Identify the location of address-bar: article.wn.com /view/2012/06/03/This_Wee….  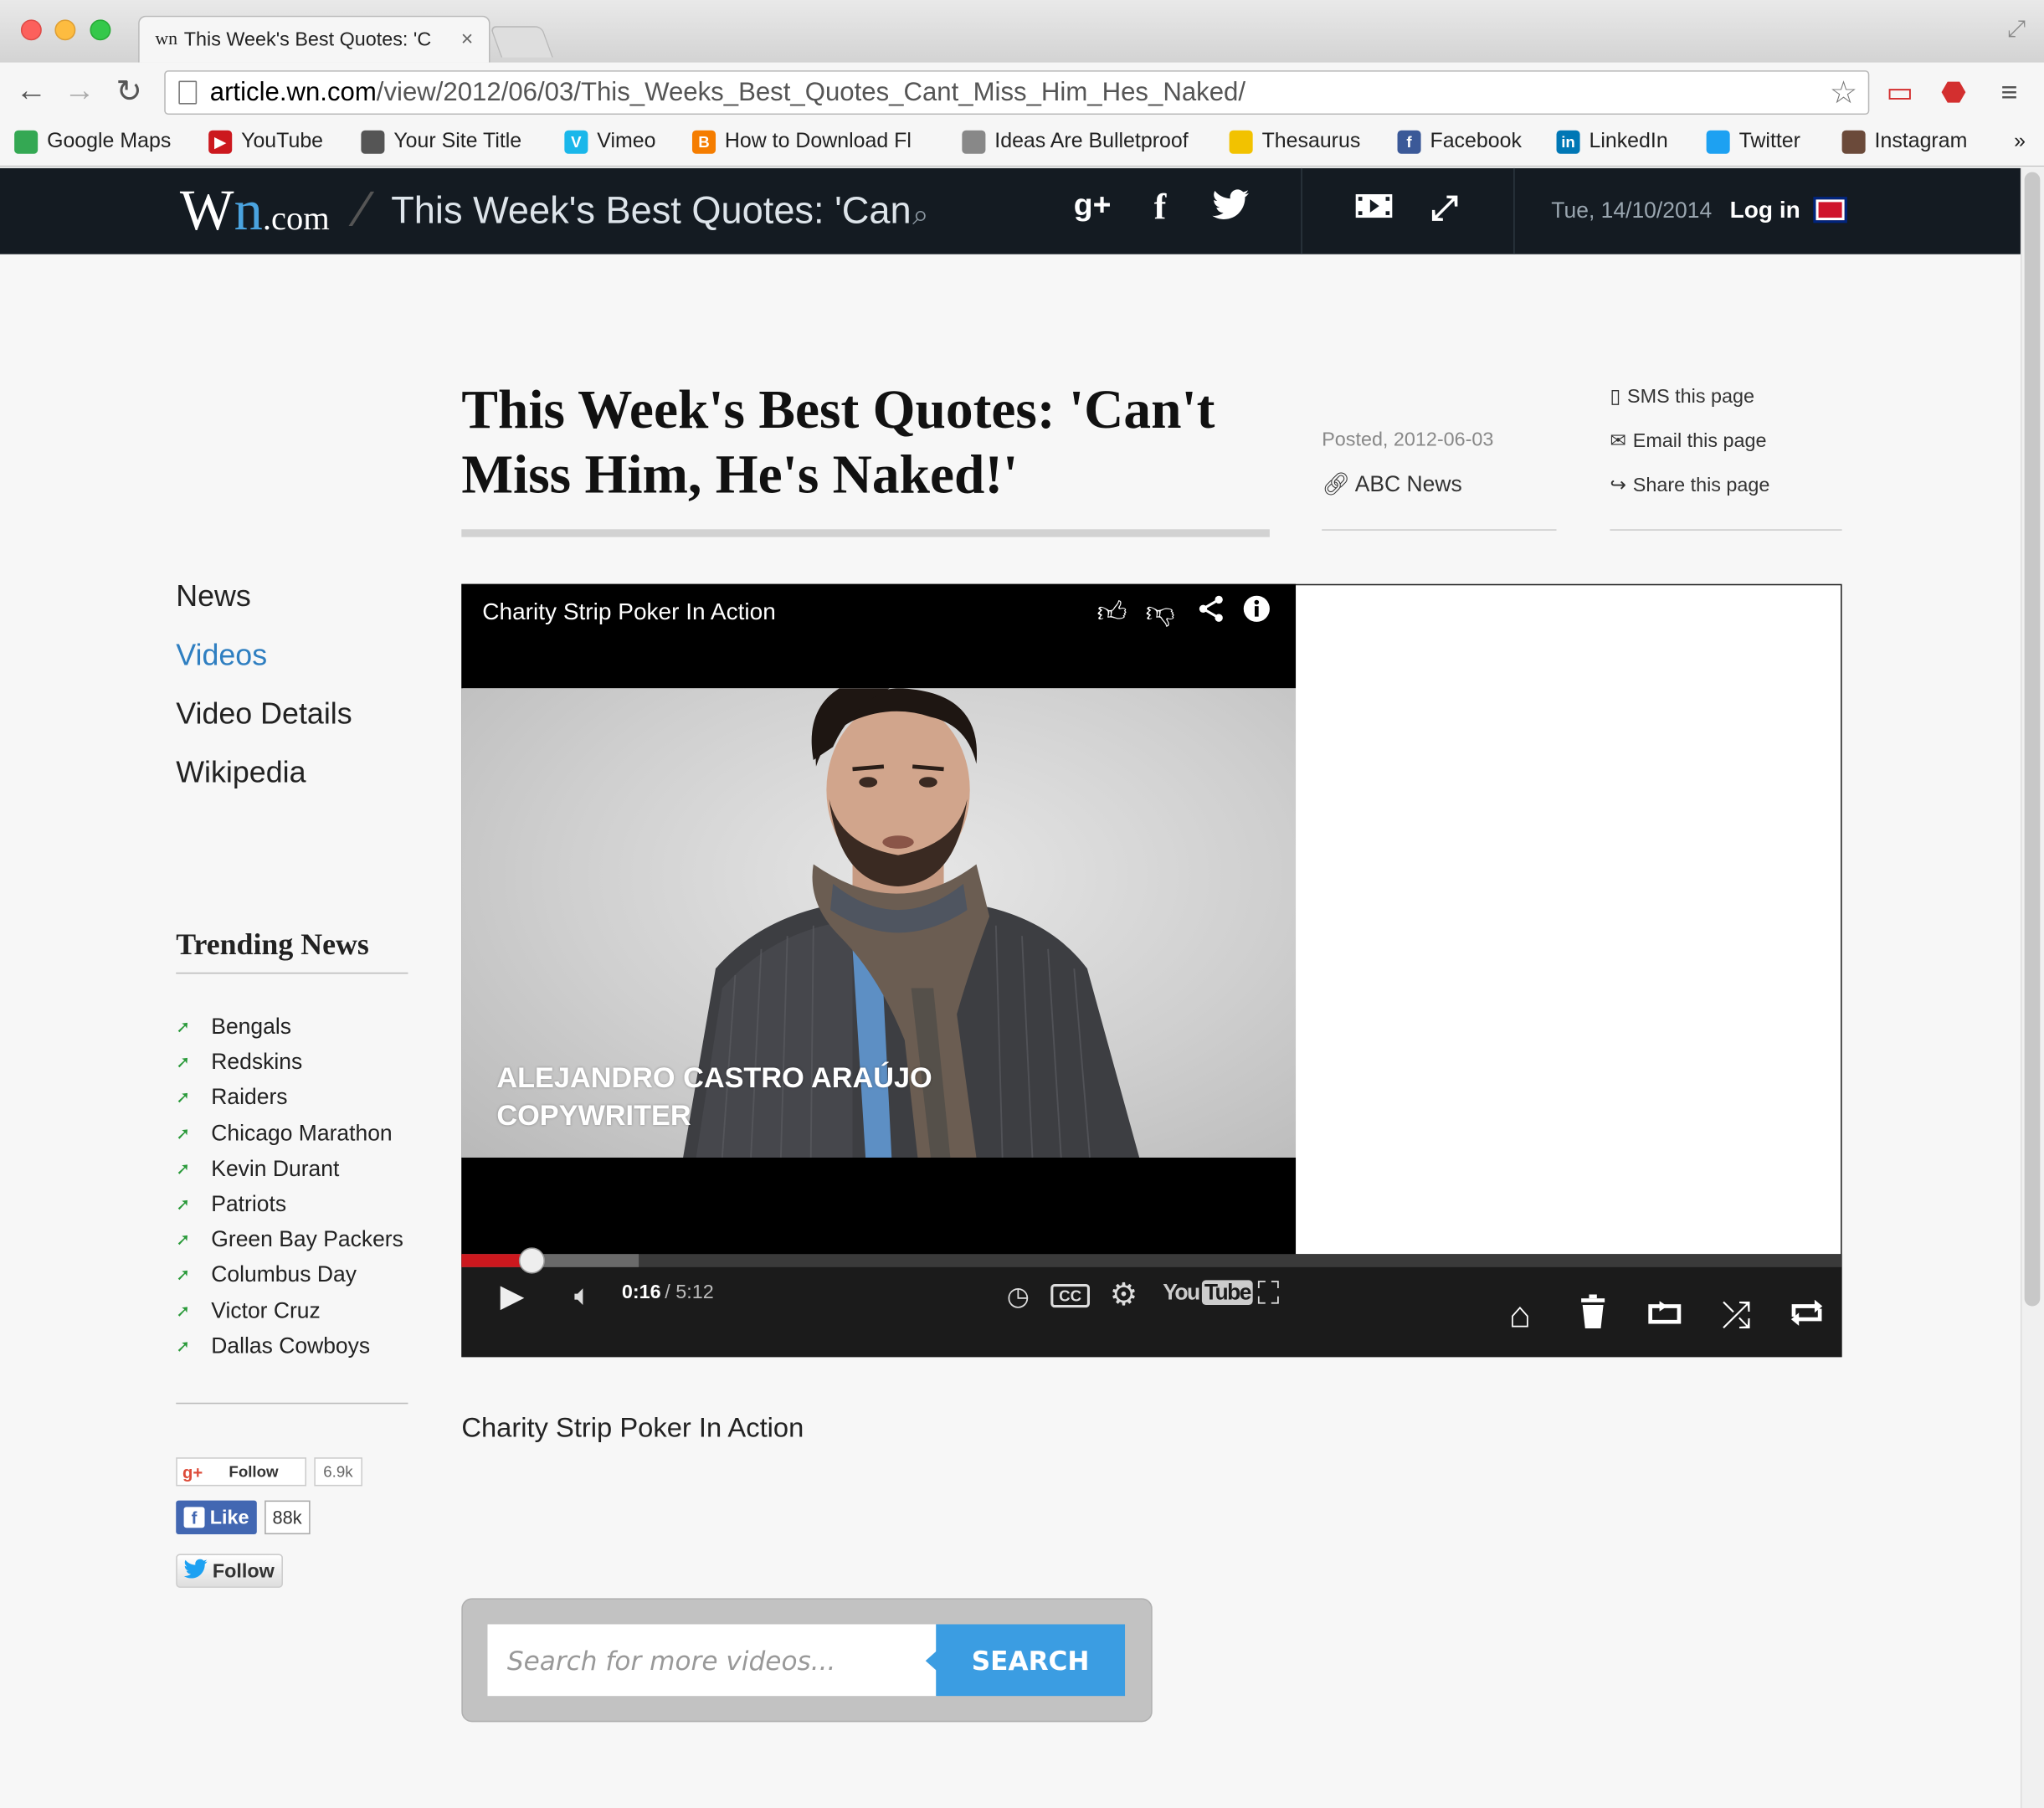
(1017, 93).